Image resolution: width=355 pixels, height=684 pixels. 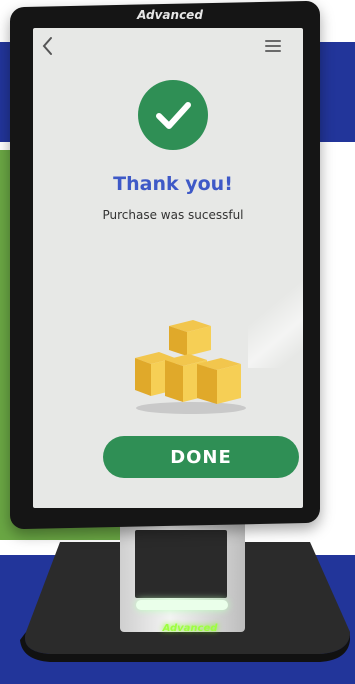 What do you see at coordinates (190, 367) in the screenshot?
I see `boxes-icon` at bounding box center [190, 367].